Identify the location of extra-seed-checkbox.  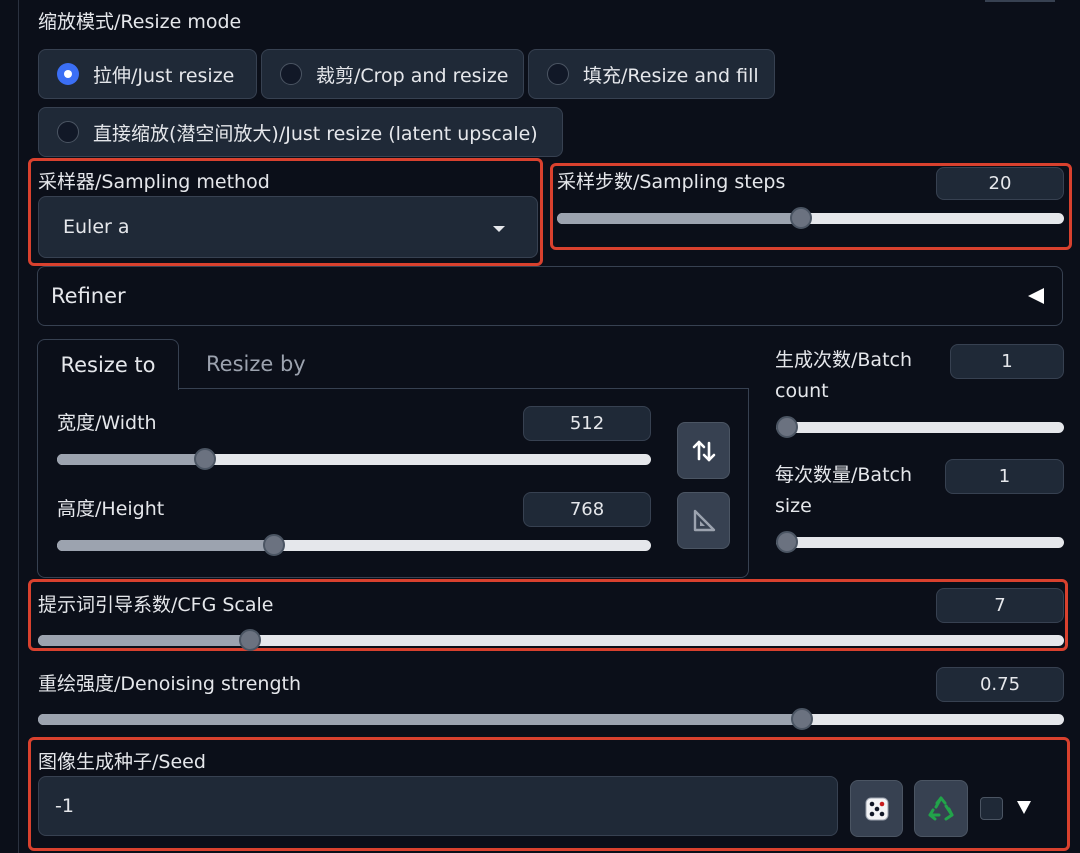
(991, 808).